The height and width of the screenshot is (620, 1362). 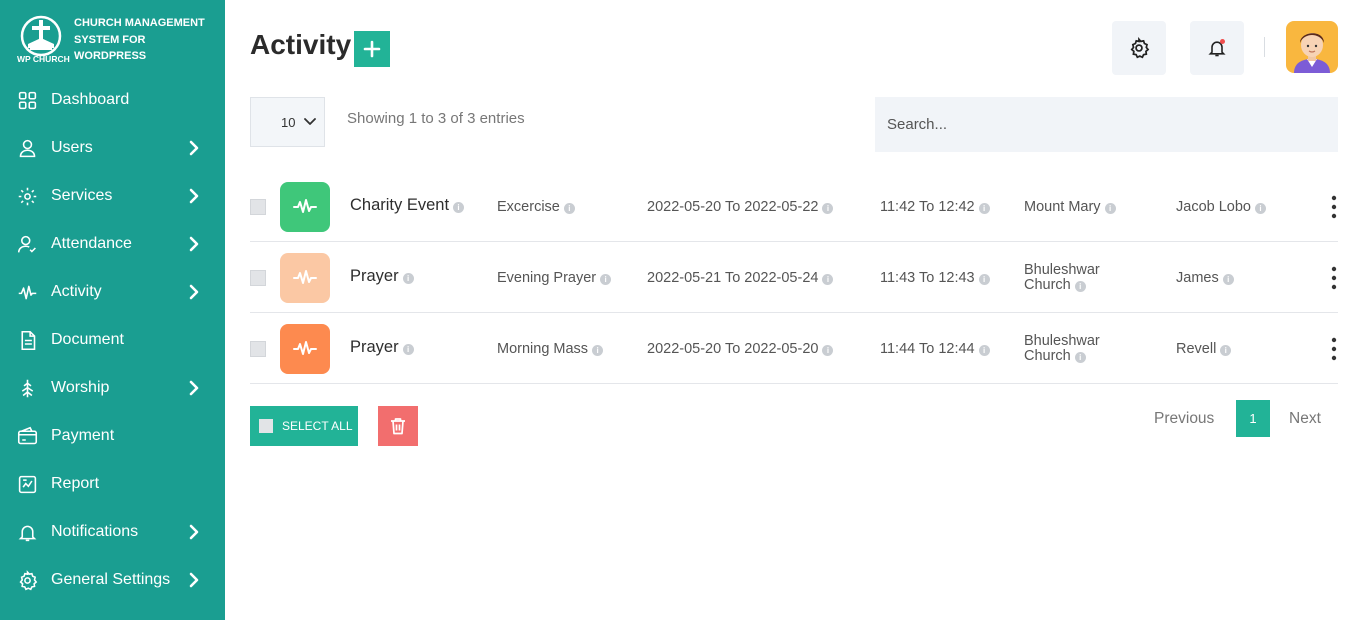 What do you see at coordinates (1184, 419) in the screenshot?
I see `pagination-previous: Previous` at bounding box center [1184, 419].